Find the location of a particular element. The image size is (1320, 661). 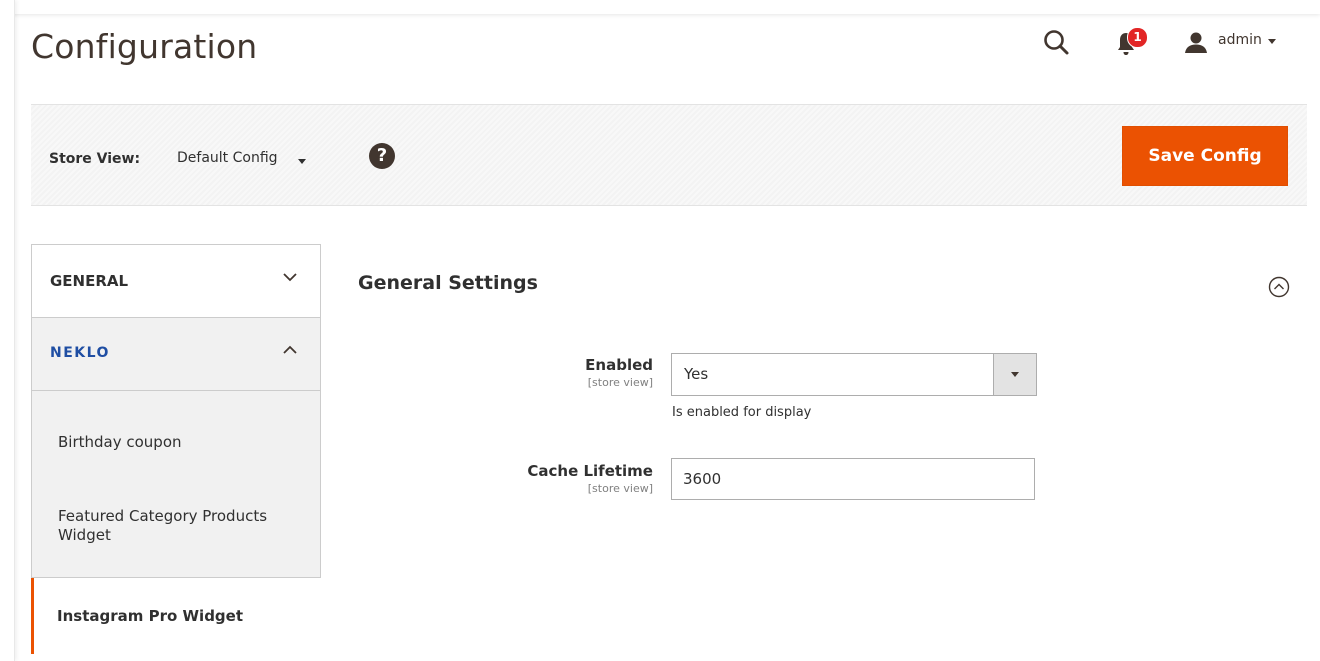

help-icon: ? is located at coordinates (382, 156).